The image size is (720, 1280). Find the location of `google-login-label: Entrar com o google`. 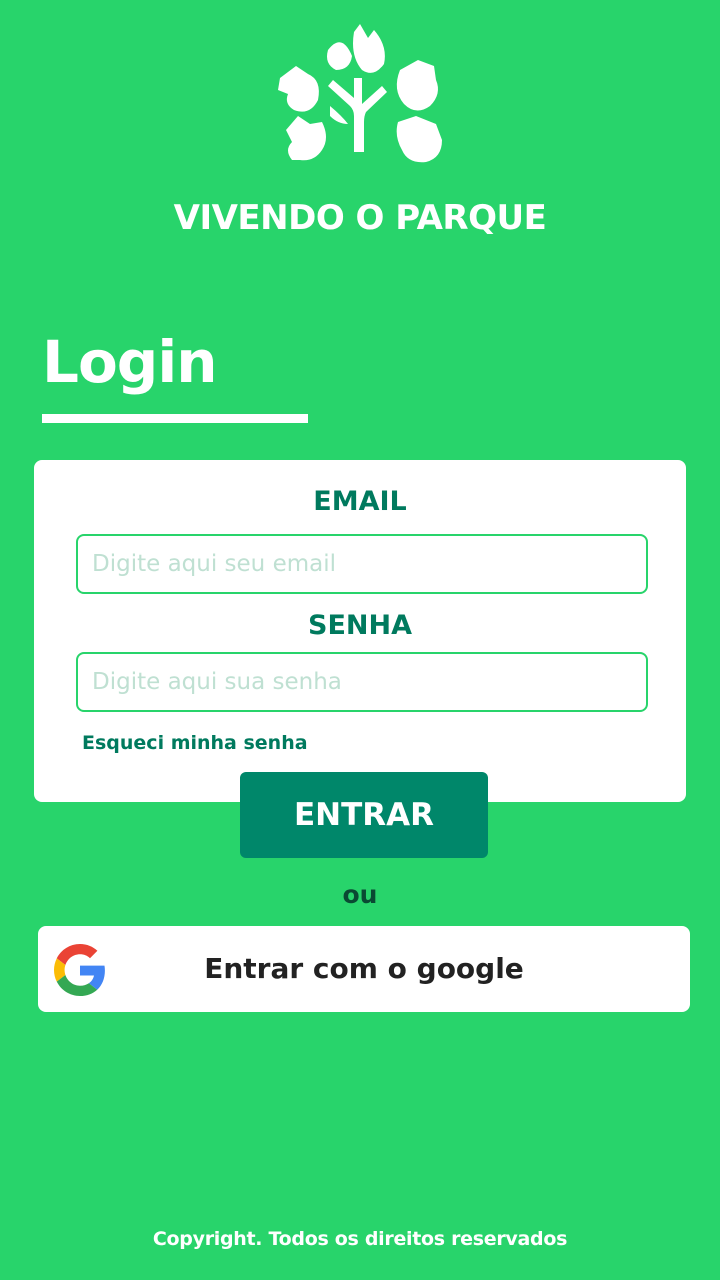

google-login-label: Entrar com o google is located at coordinates (364, 968).